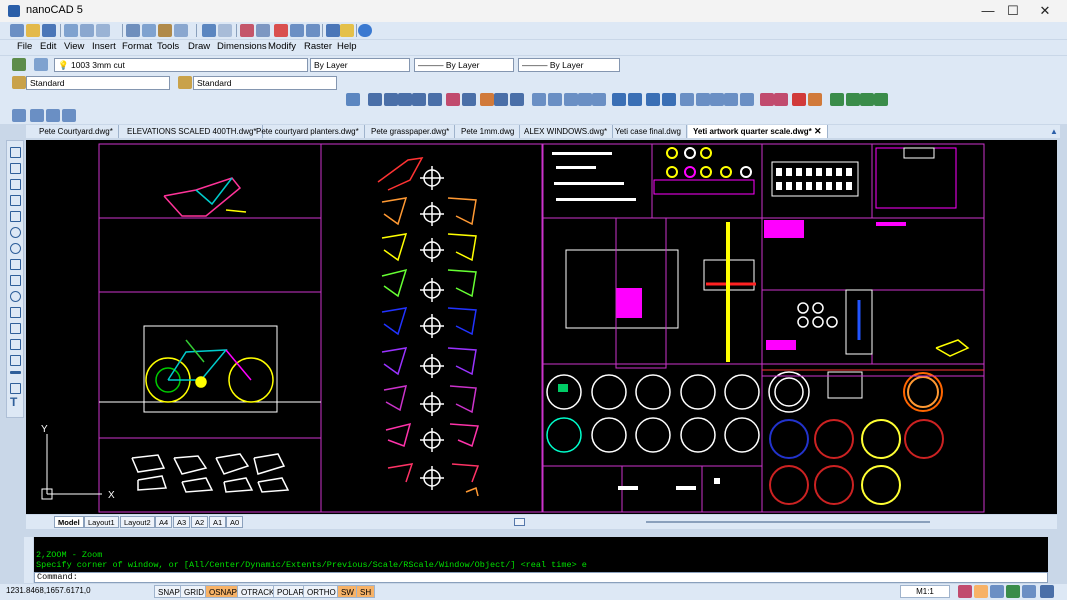 The width and height of the screenshot is (1067, 600). What do you see at coordinates (997, 591) in the screenshot?
I see `zoom-extents-status-icon` at bounding box center [997, 591].